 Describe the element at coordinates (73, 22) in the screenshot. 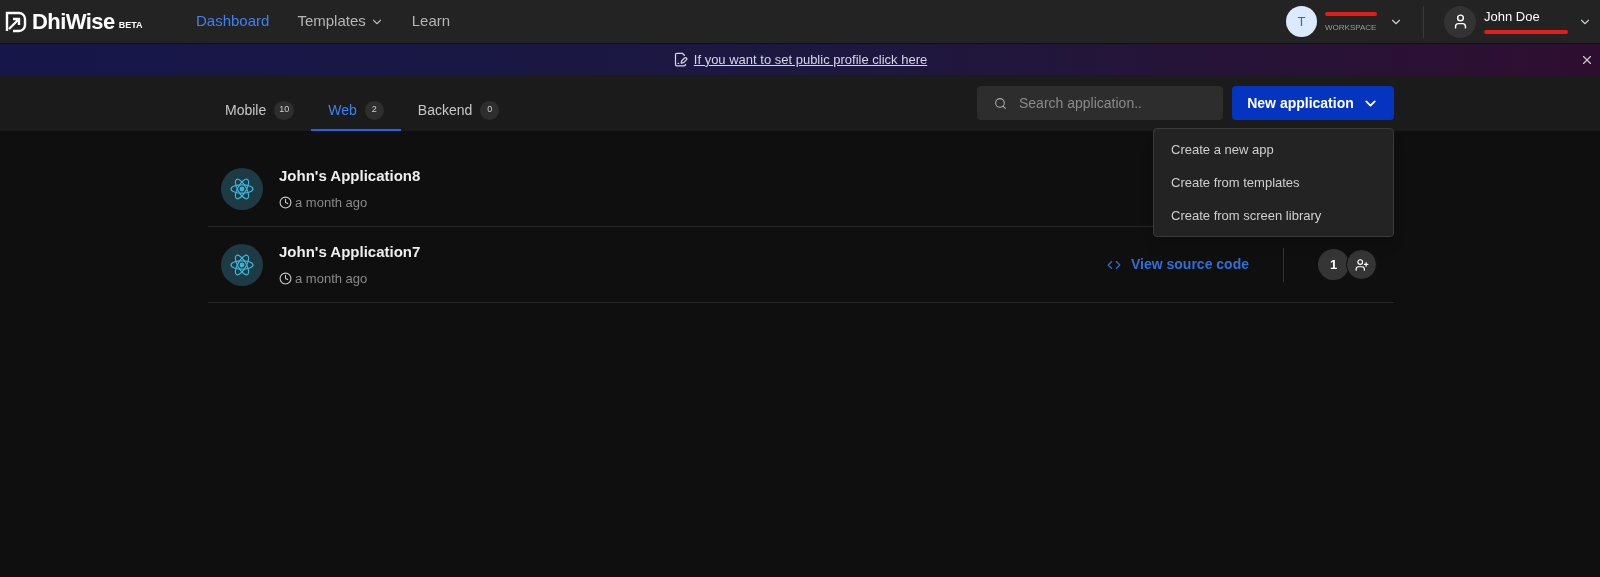

I see `logo-text: DhiWise` at that location.